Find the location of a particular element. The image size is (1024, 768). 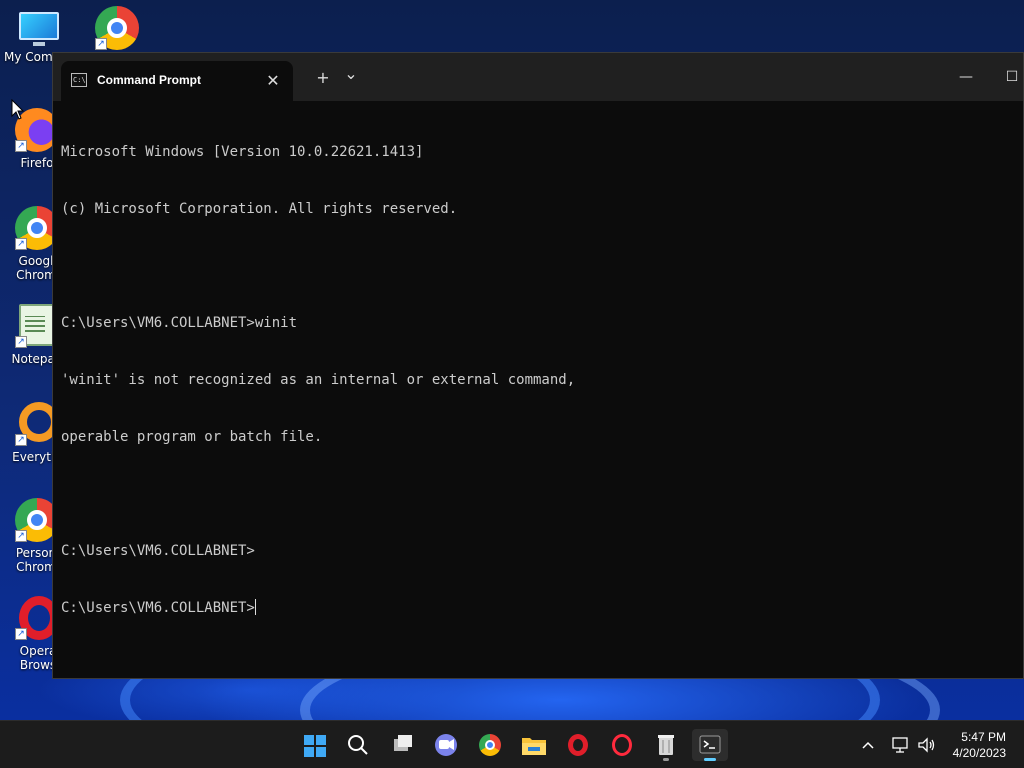

task-view-icon is located at coordinates (403, 743).